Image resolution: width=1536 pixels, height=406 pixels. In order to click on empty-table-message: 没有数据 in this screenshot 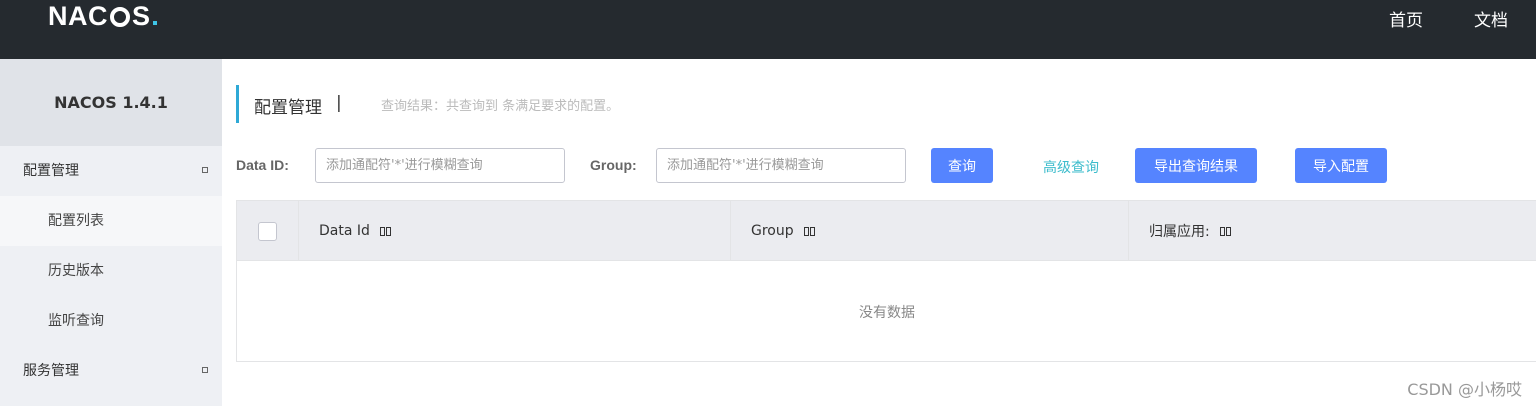, I will do `click(887, 313)`.